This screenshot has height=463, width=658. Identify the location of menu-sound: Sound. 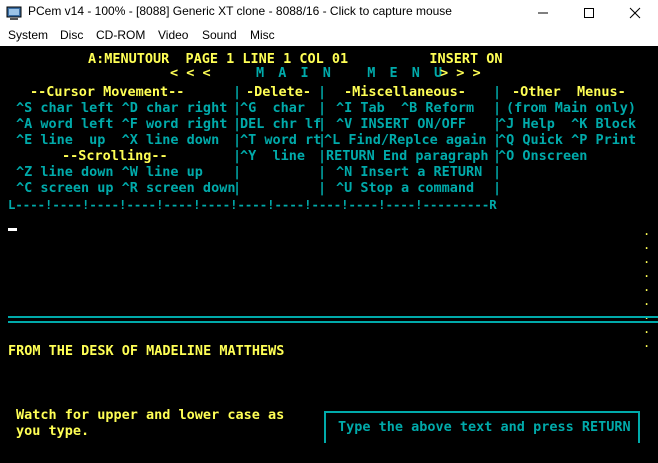
(219, 35).